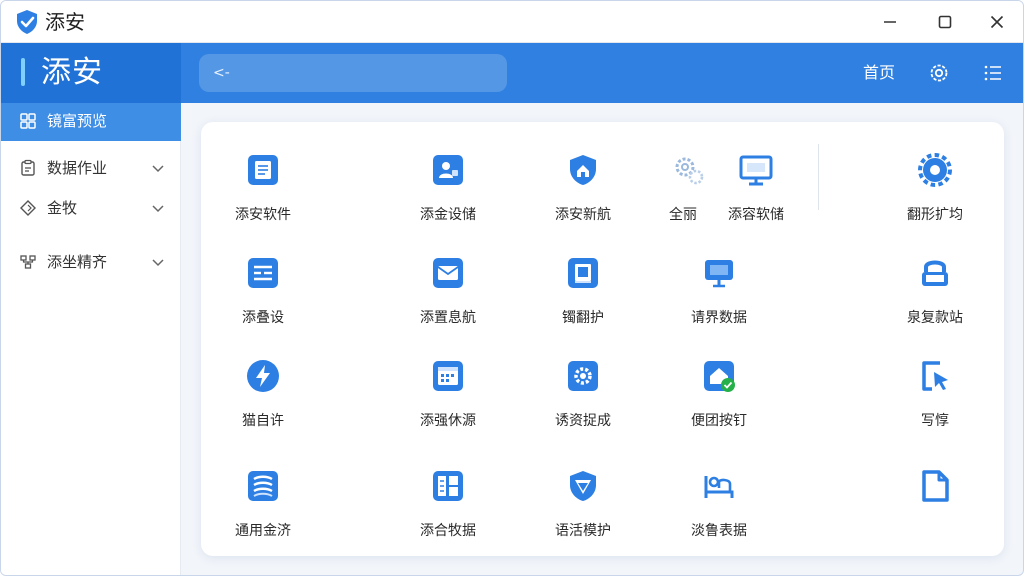 The width and height of the screenshot is (1024, 576). I want to click on search-bar: <-, so click(353, 73).